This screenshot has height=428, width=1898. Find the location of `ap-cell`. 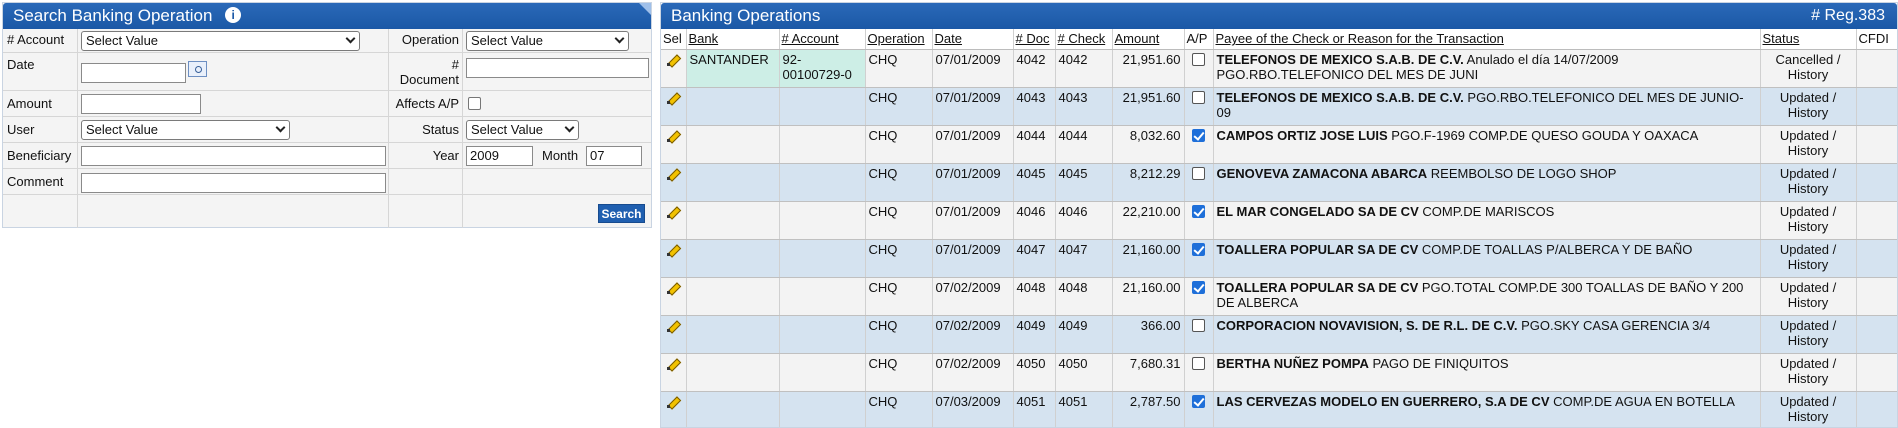

ap-cell is located at coordinates (1199, 106).